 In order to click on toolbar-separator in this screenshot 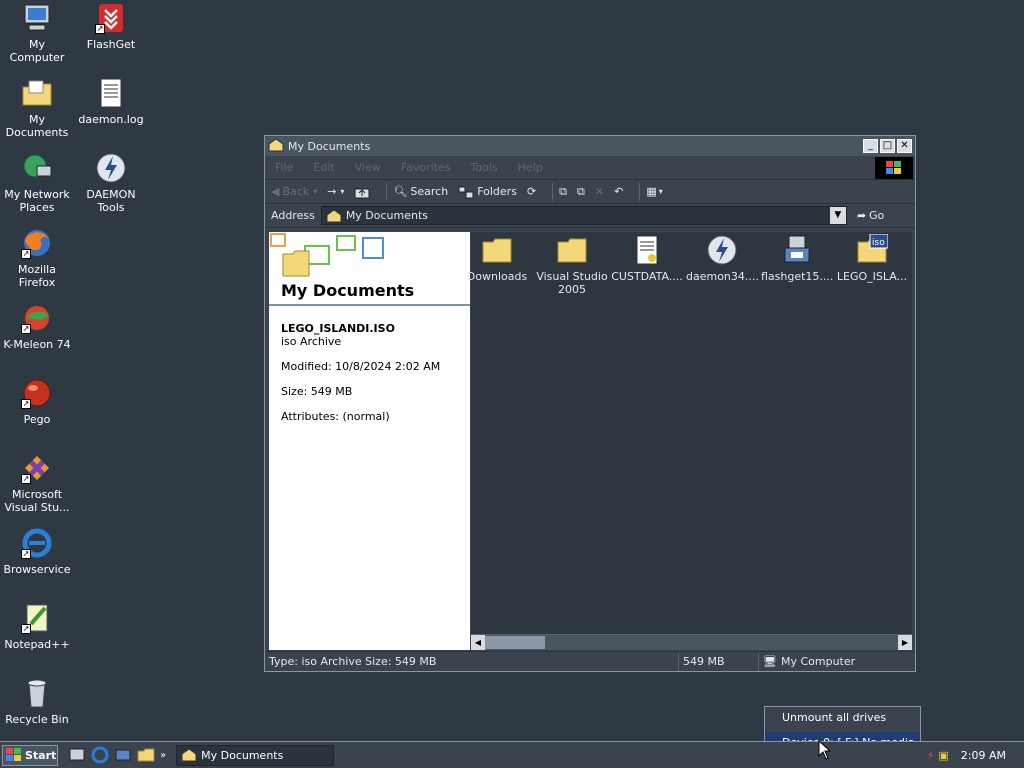, I will do `click(387, 191)`.